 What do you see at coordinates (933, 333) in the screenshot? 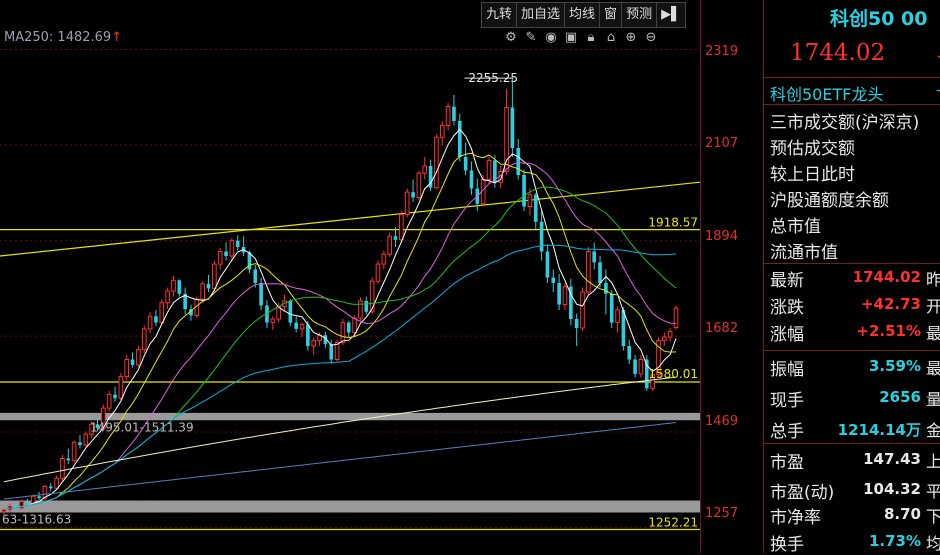
I see `stat-right-label: 最` at bounding box center [933, 333].